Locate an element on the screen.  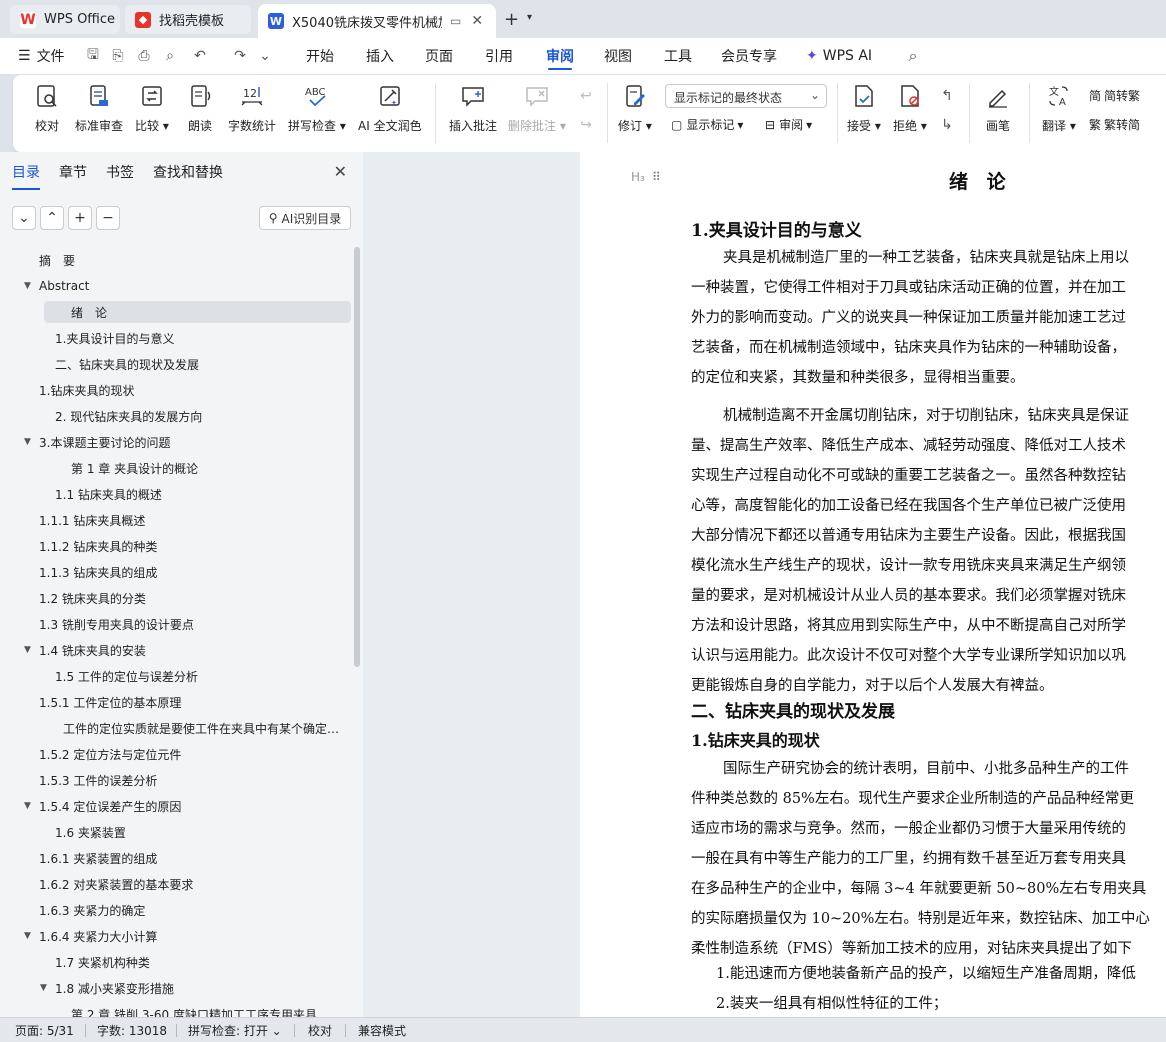
read-aloud-button: 朗读 is located at coordinates (200, 108).